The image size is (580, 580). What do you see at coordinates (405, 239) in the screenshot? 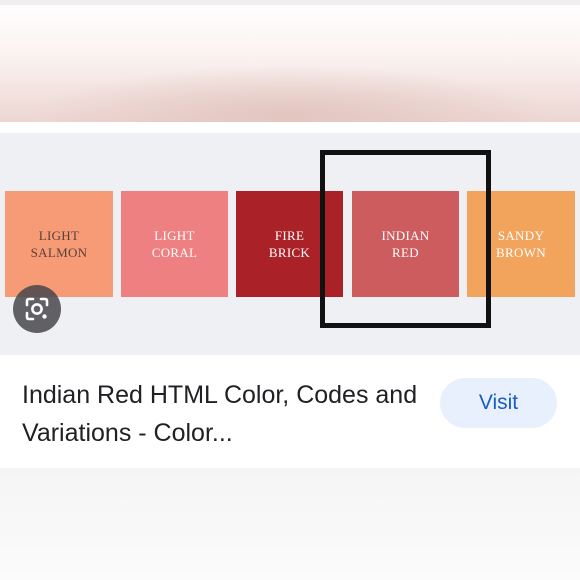
I see `highlight-box` at bounding box center [405, 239].